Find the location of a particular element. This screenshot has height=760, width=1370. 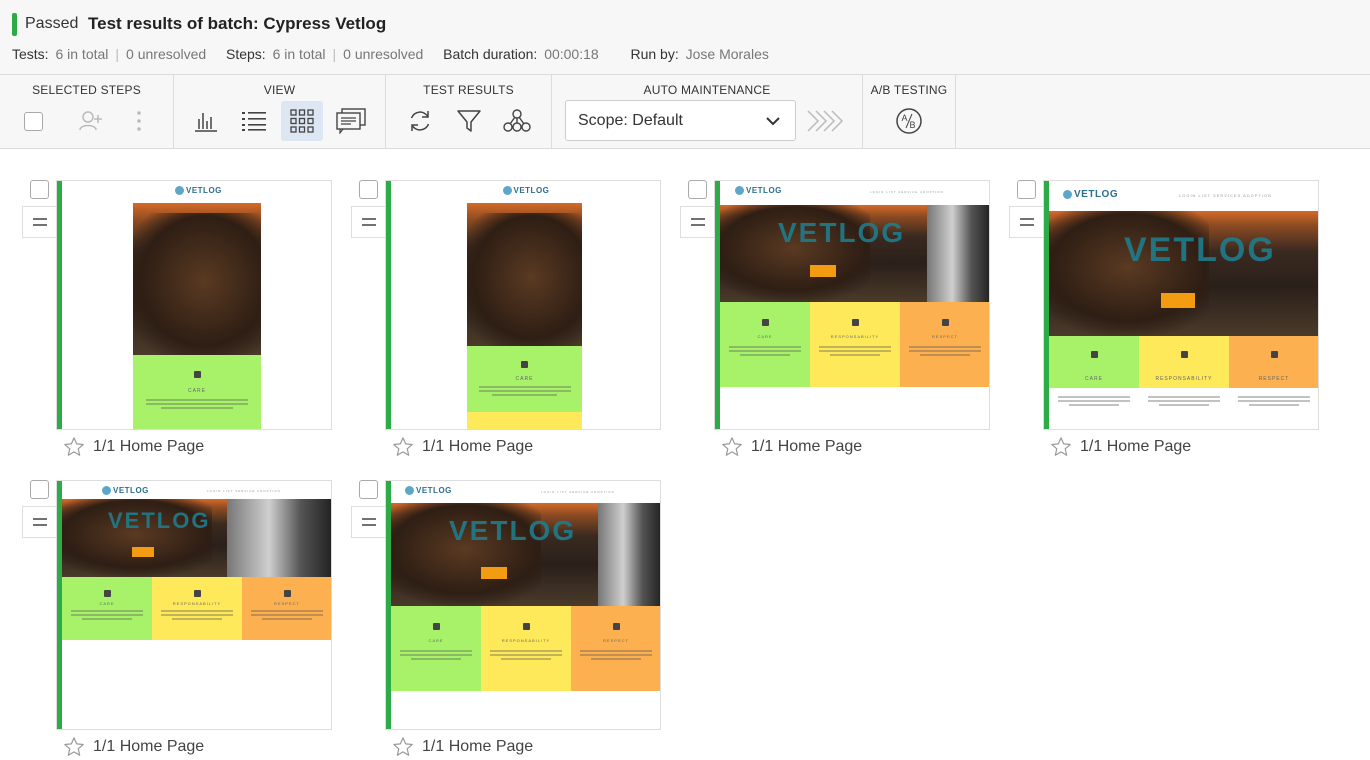

more-vertical-icon is located at coordinates (139, 121).